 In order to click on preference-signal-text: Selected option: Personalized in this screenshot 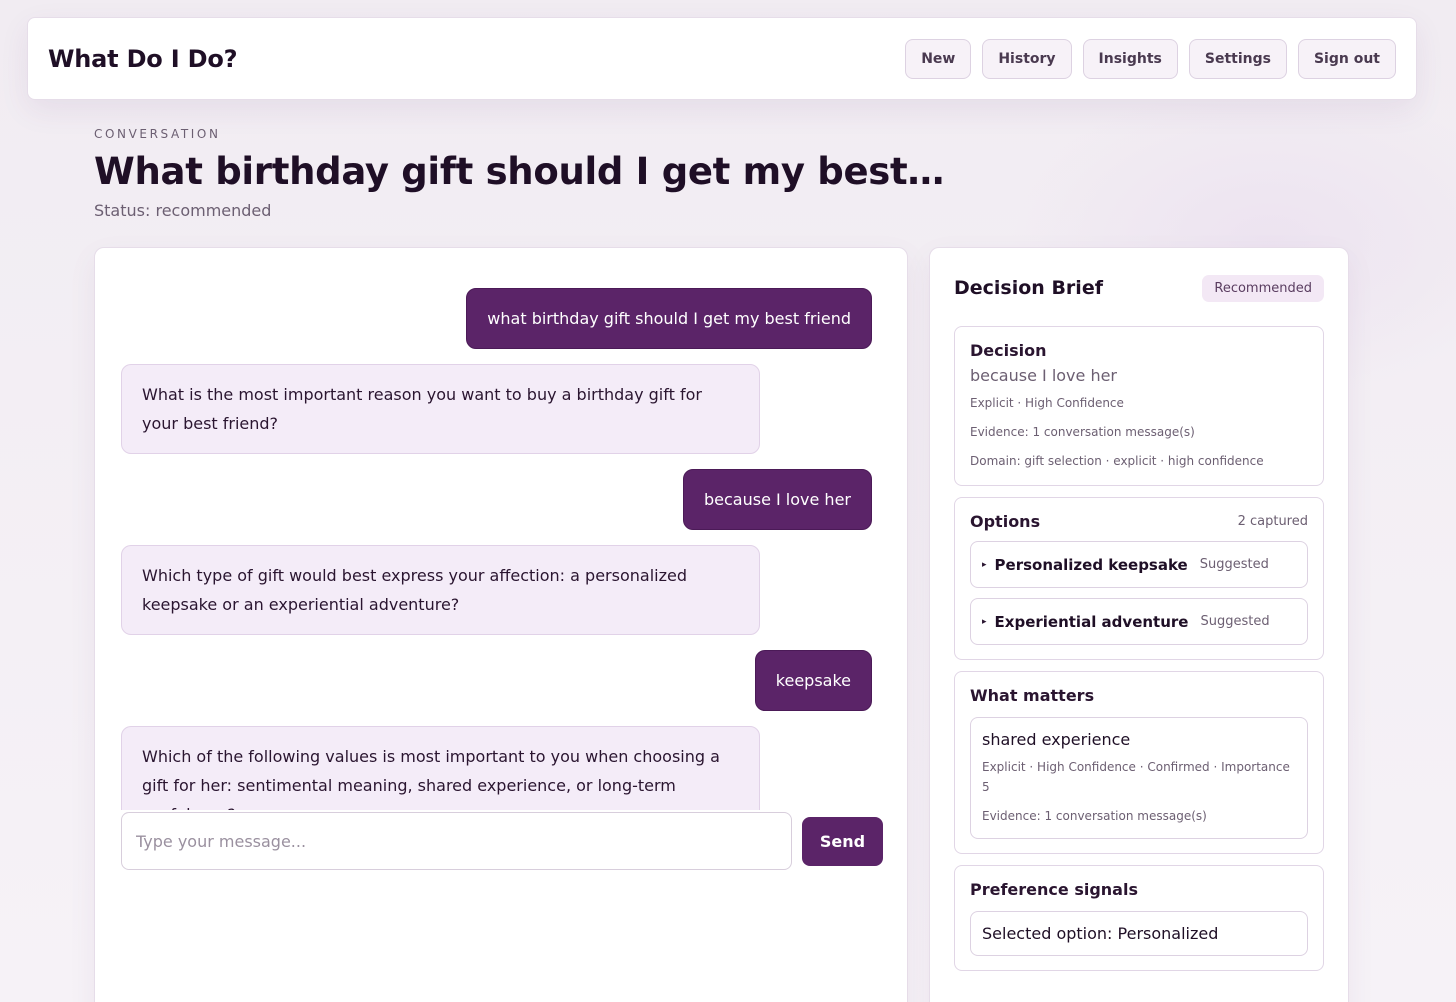, I will do `click(1100, 933)`.